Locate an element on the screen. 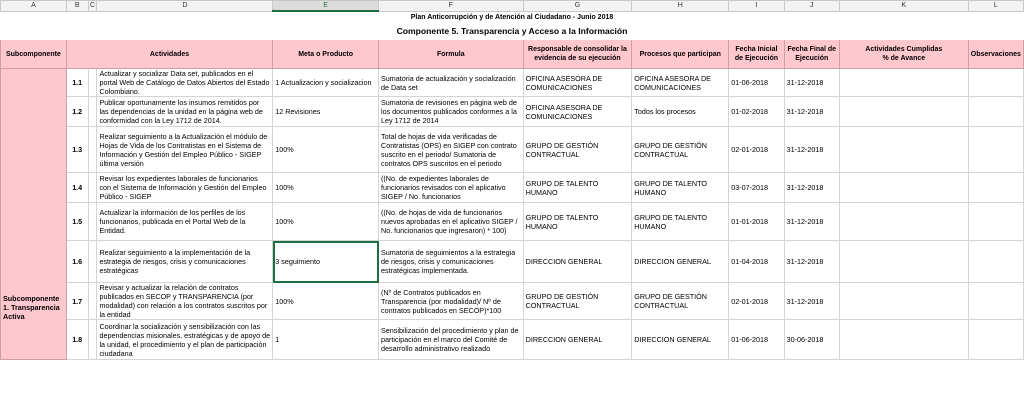 Image resolution: width=1024 pixels, height=412 pixels. meta-cell: 1 Actualizacion y socializacion is located at coordinates (325, 82).